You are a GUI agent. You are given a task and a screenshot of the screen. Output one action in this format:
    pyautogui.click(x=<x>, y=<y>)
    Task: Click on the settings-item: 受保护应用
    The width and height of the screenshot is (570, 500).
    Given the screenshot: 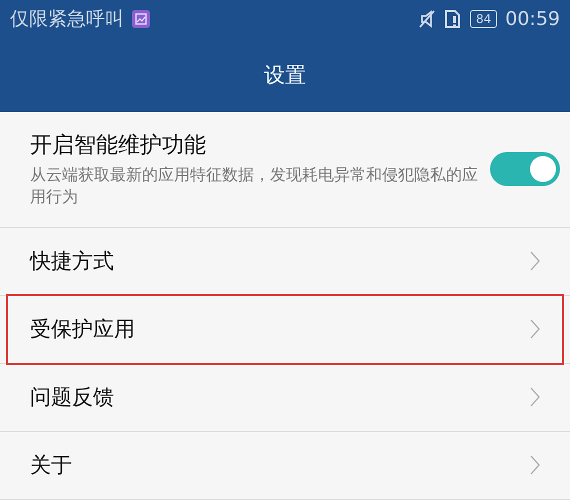 What is the action you would take?
    pyautogui.click(x=285, y=329)
    